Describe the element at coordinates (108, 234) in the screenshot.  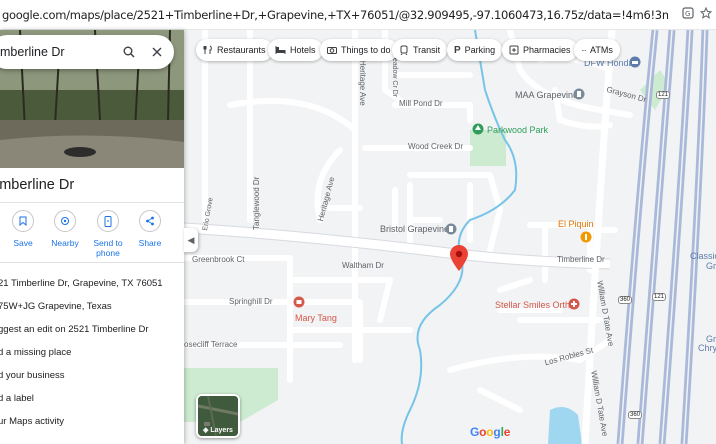
I see `send-to-phone-button: Send to phone` at that location.